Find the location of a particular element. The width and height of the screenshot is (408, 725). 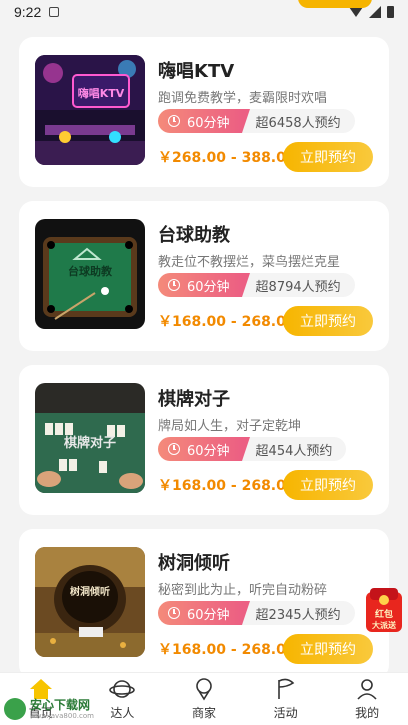

card-title: 台球助教 is located at coordinates (194, 235).